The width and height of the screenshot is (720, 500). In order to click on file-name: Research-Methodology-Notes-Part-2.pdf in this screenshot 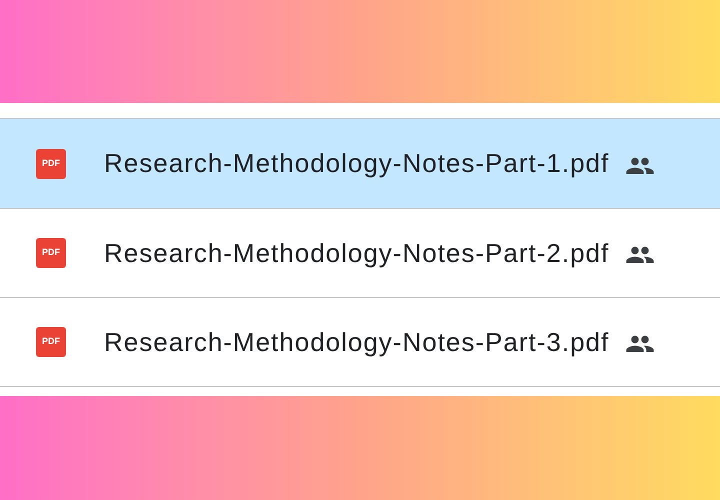, I will do `click(357, 253)`.